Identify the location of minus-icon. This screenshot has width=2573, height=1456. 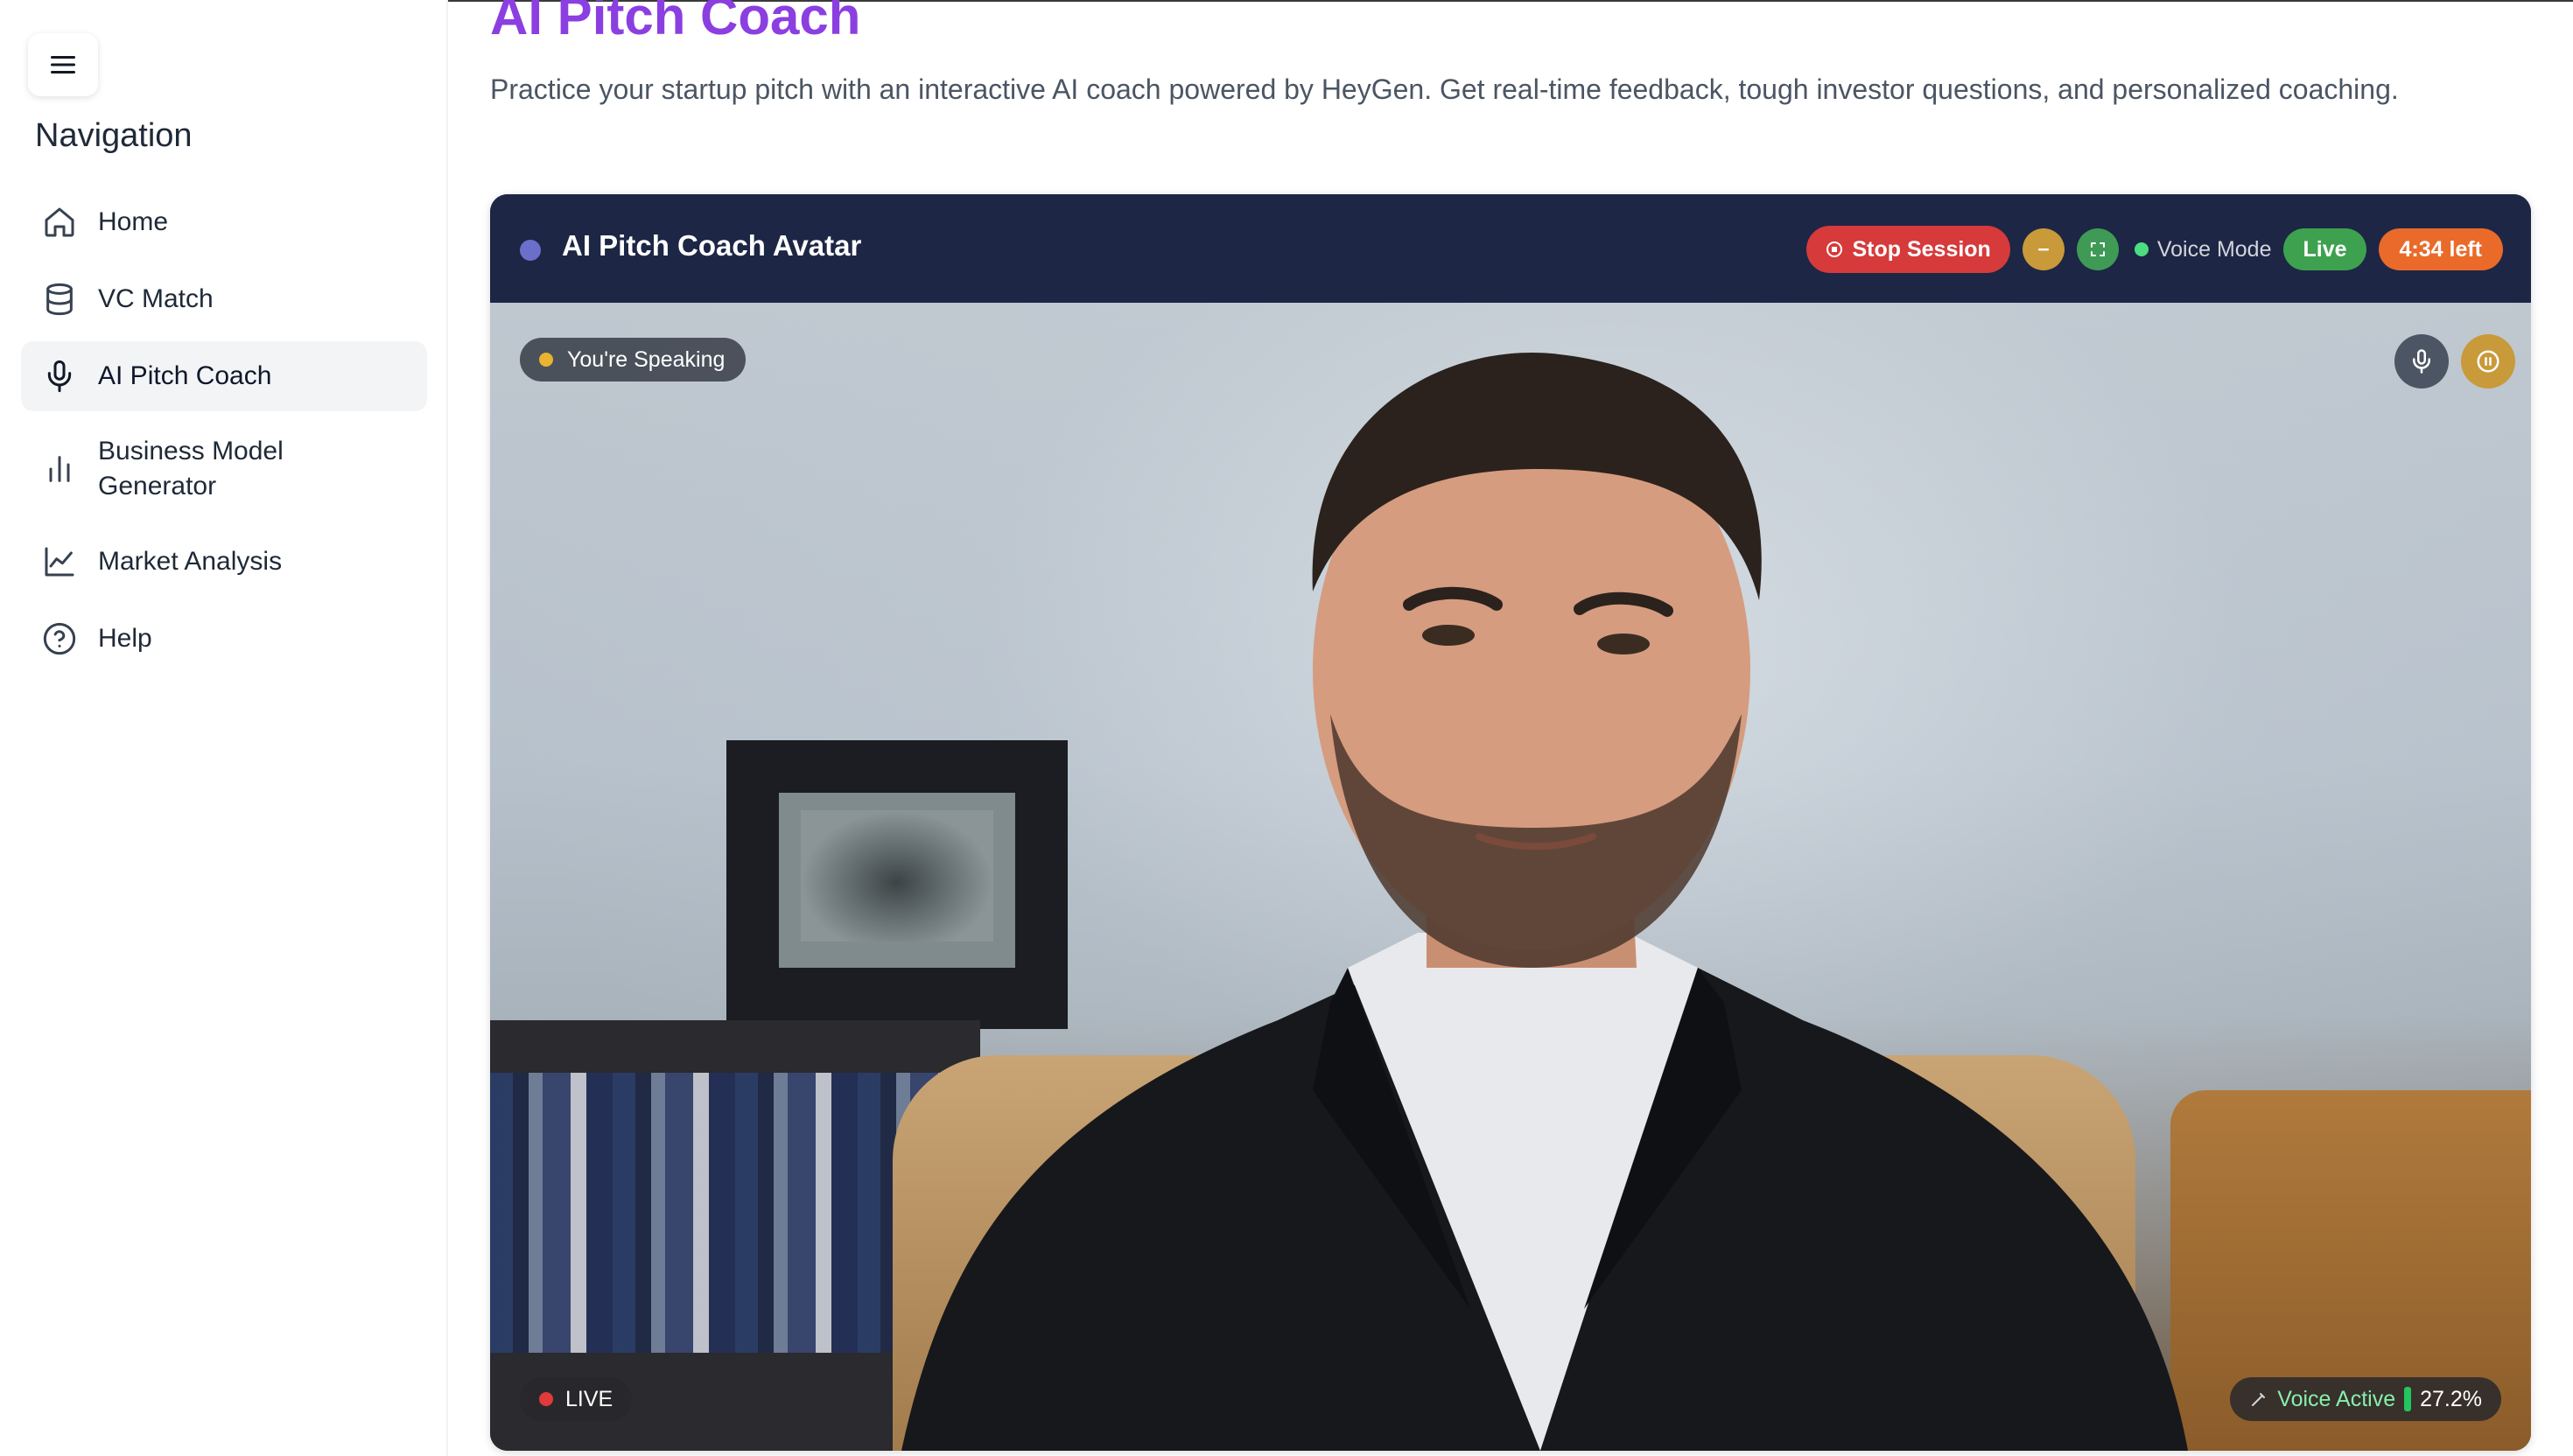
(2043, 249).